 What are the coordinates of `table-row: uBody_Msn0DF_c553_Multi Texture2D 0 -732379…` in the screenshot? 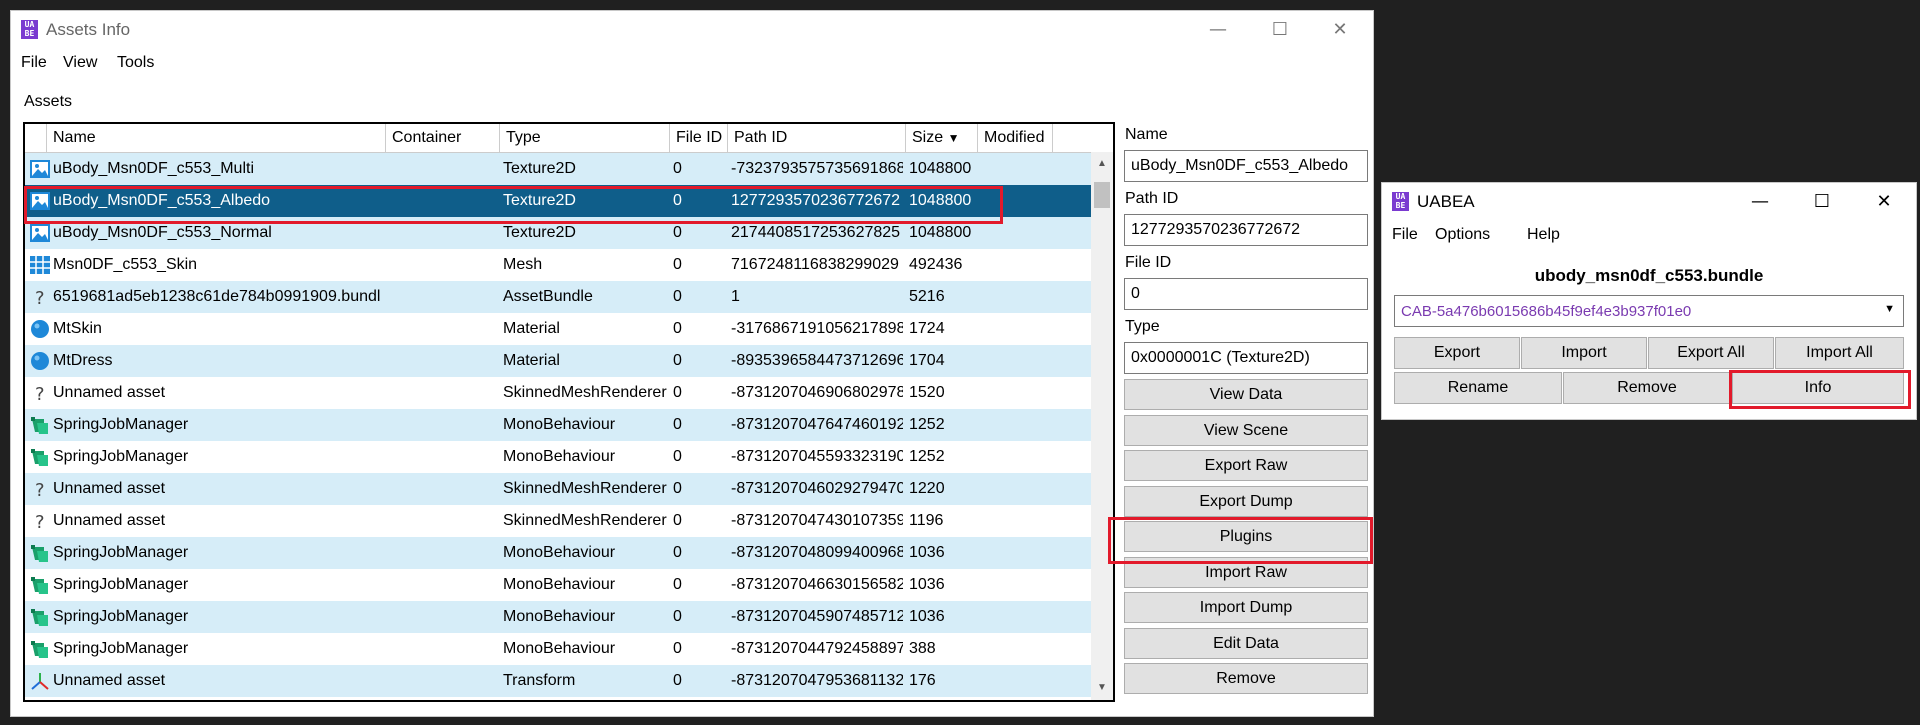 It's located at (558, 169).